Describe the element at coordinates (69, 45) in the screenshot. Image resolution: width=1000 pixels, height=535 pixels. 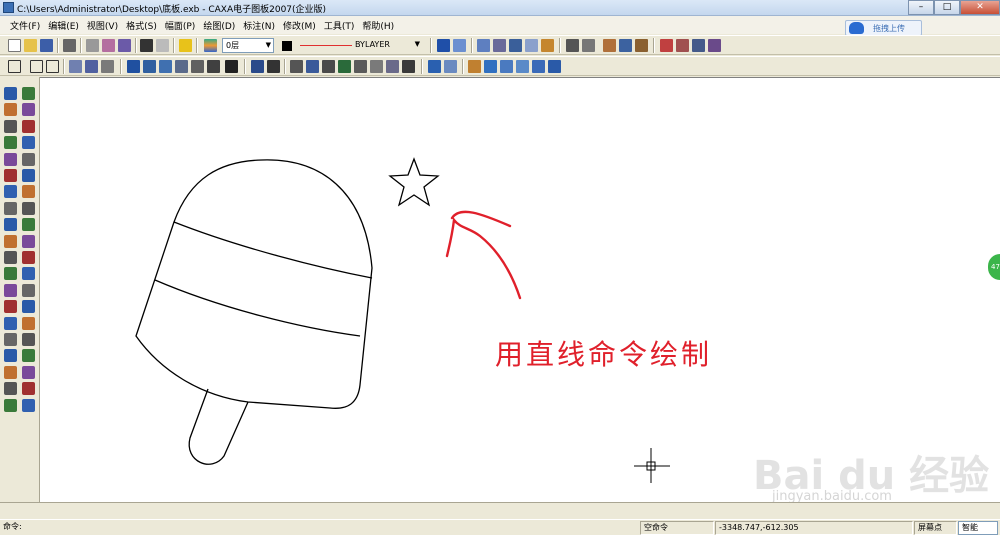
I see `print-icon` at that location.